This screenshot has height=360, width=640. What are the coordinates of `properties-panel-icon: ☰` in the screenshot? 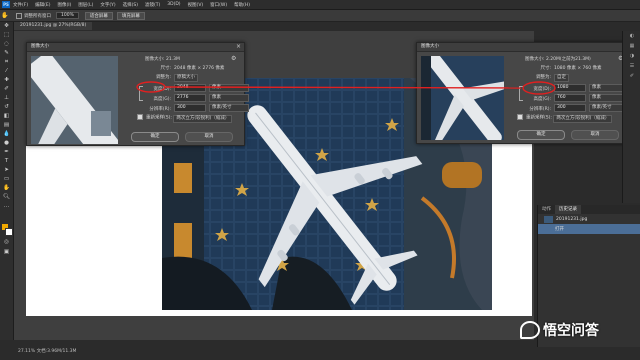 It's located at (631, 66).